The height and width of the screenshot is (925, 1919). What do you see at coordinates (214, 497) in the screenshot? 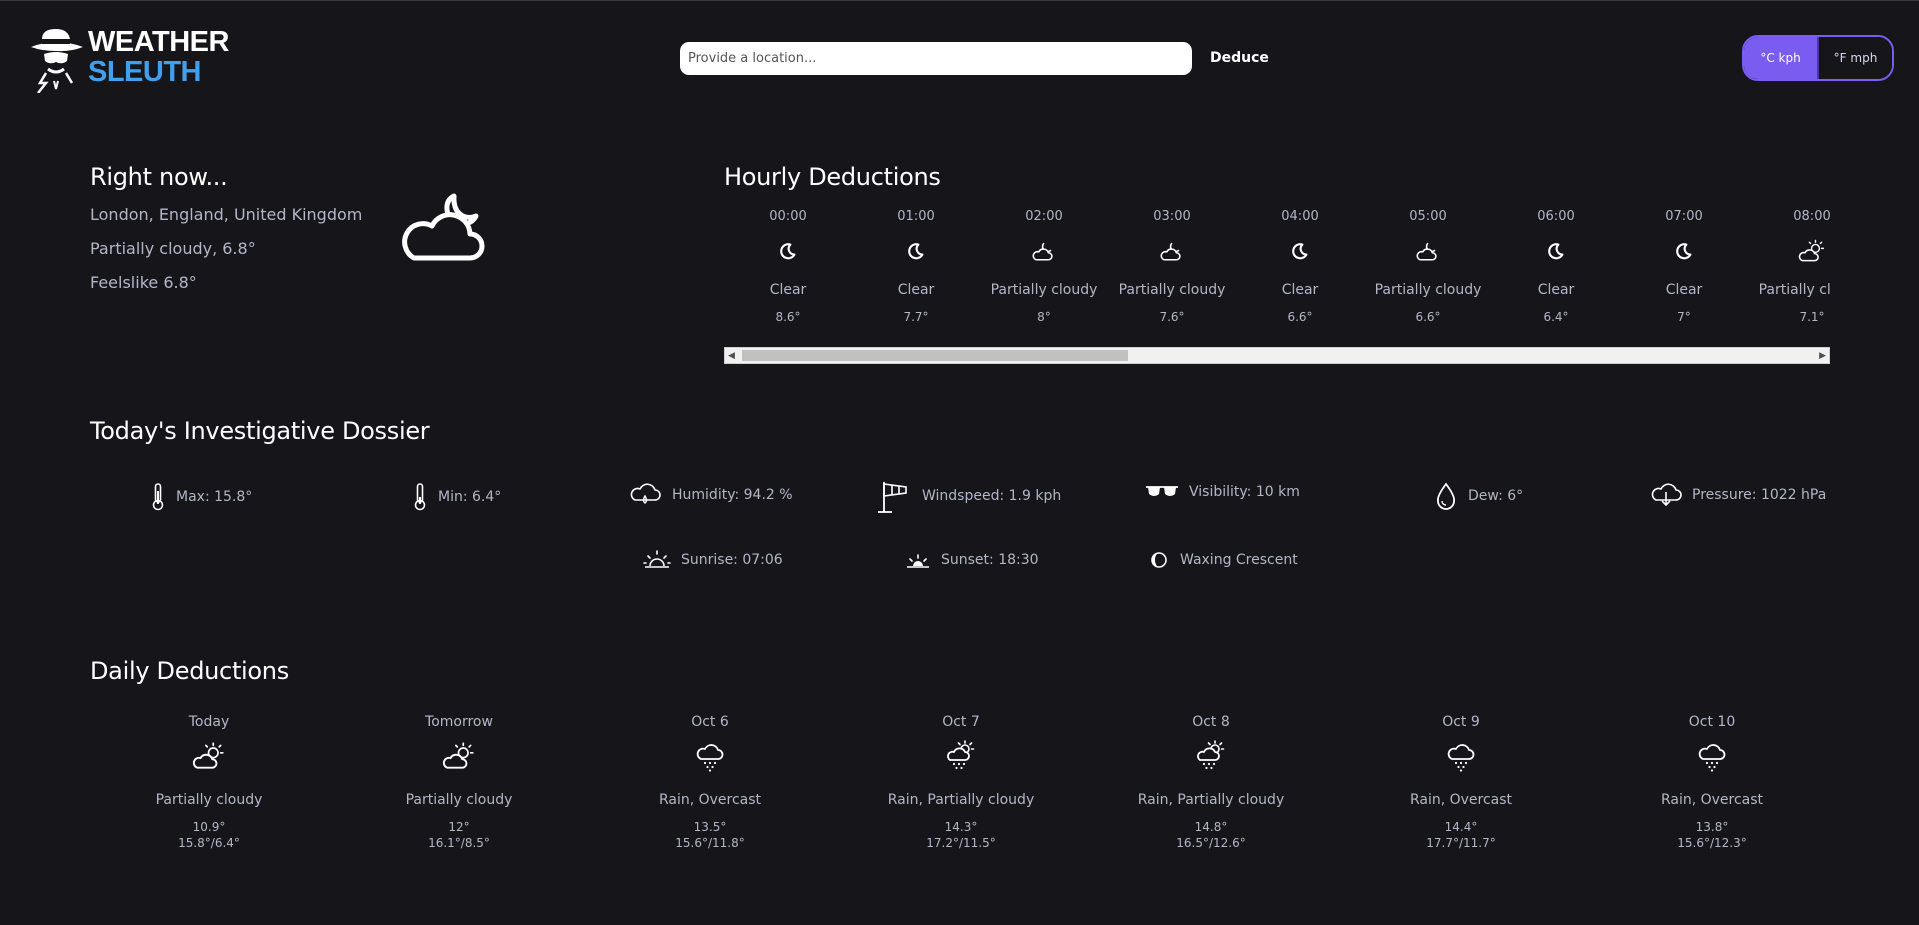
I see `stat-max-label: Max: 15.8°` at bounding box center [214, 497].